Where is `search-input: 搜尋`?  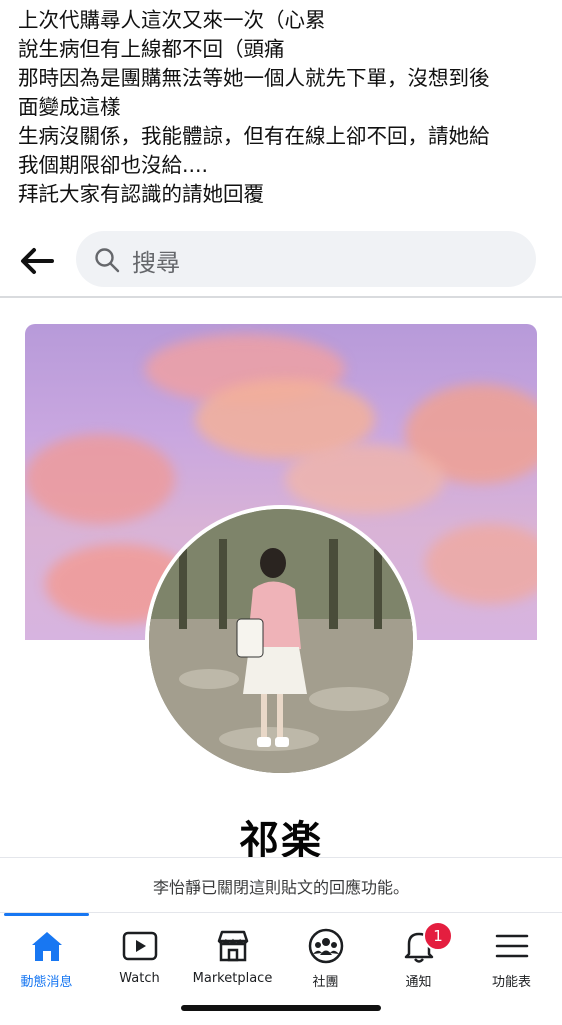
search-input: 搜尋 is located at coordinates (306, 259).